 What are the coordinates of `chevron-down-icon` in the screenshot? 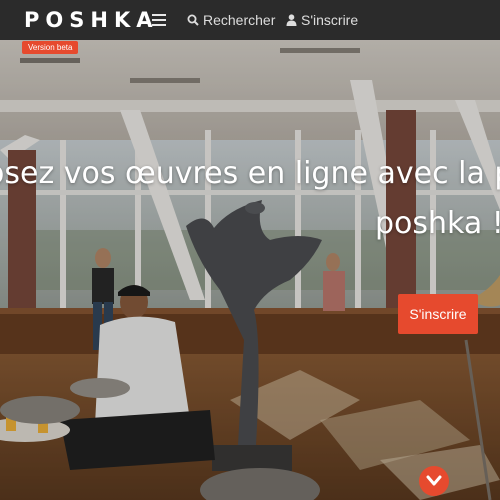 It's located at (434, 480).